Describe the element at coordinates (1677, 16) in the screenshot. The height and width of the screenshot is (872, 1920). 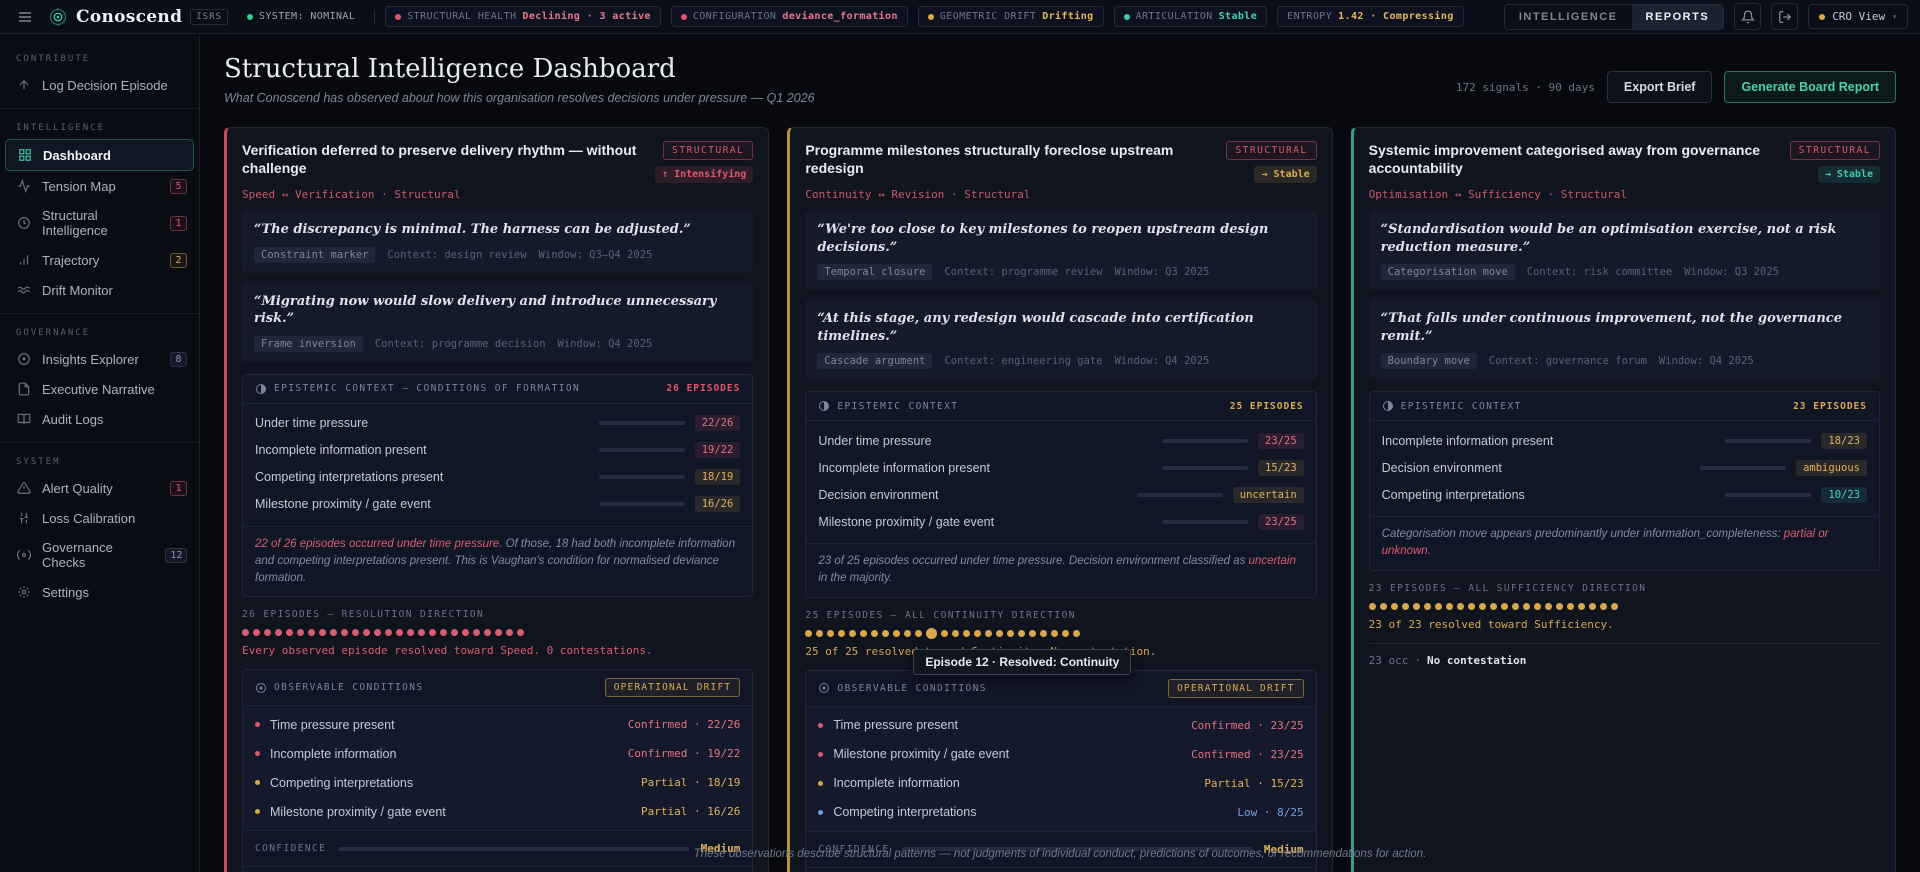
I see `tab-reports: REPORTS` at that location.